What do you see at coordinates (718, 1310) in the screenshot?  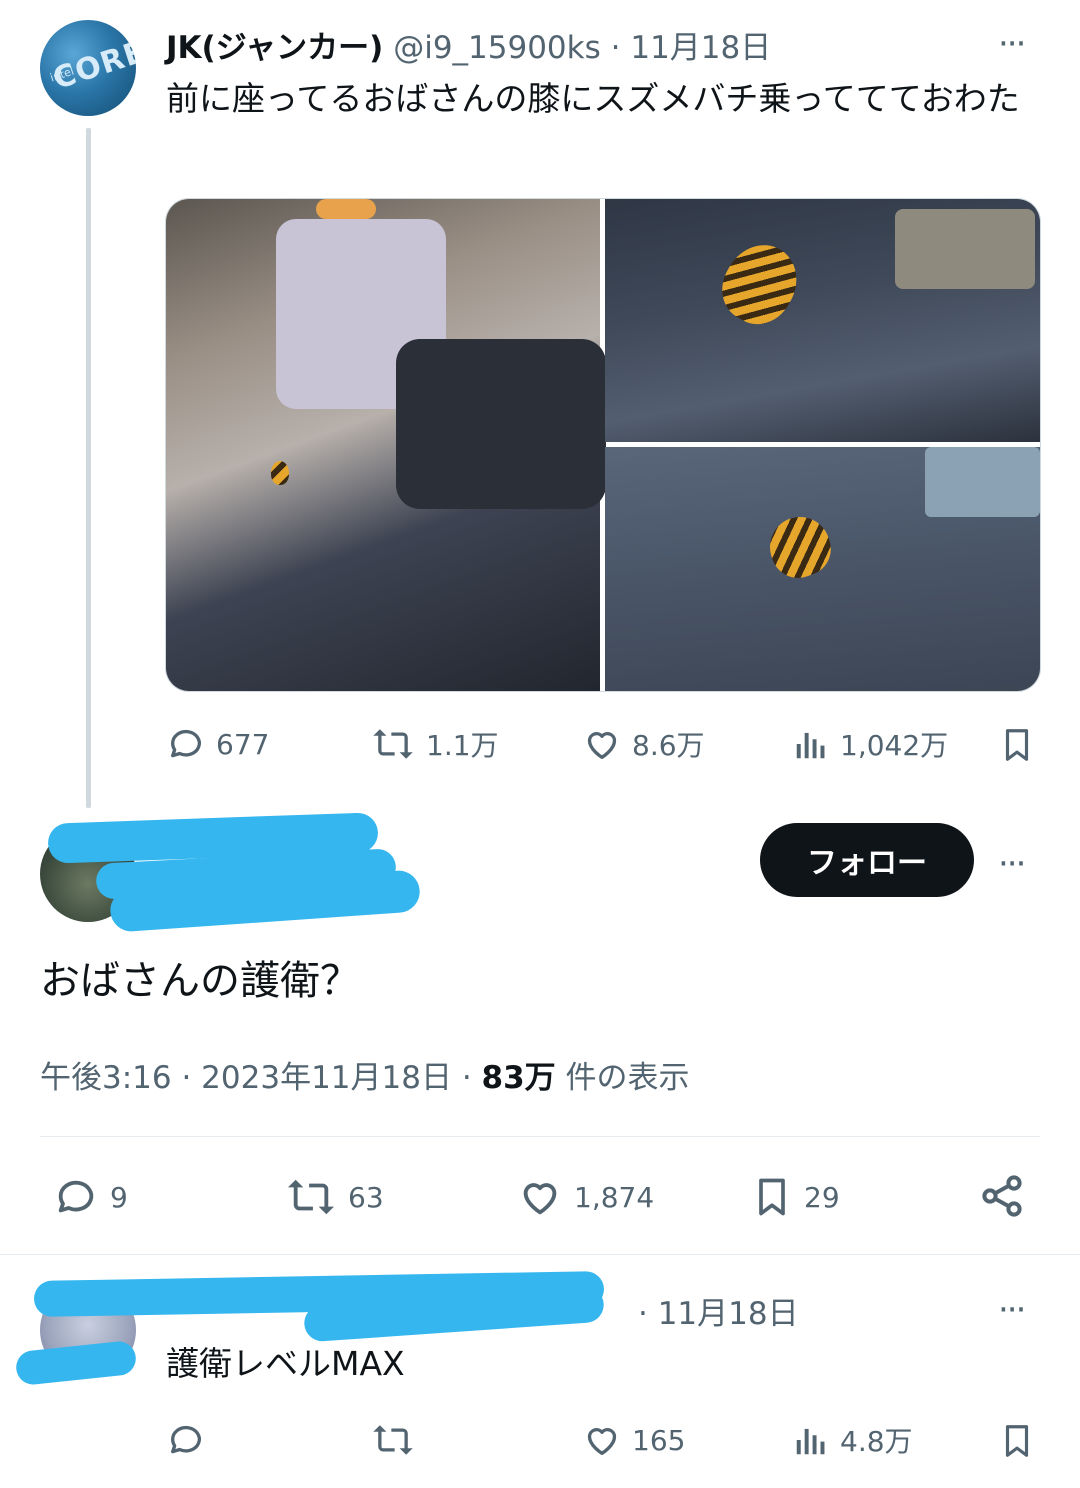 I see `tweet-date: · 11月18日` at bounding box center [718, 1310].